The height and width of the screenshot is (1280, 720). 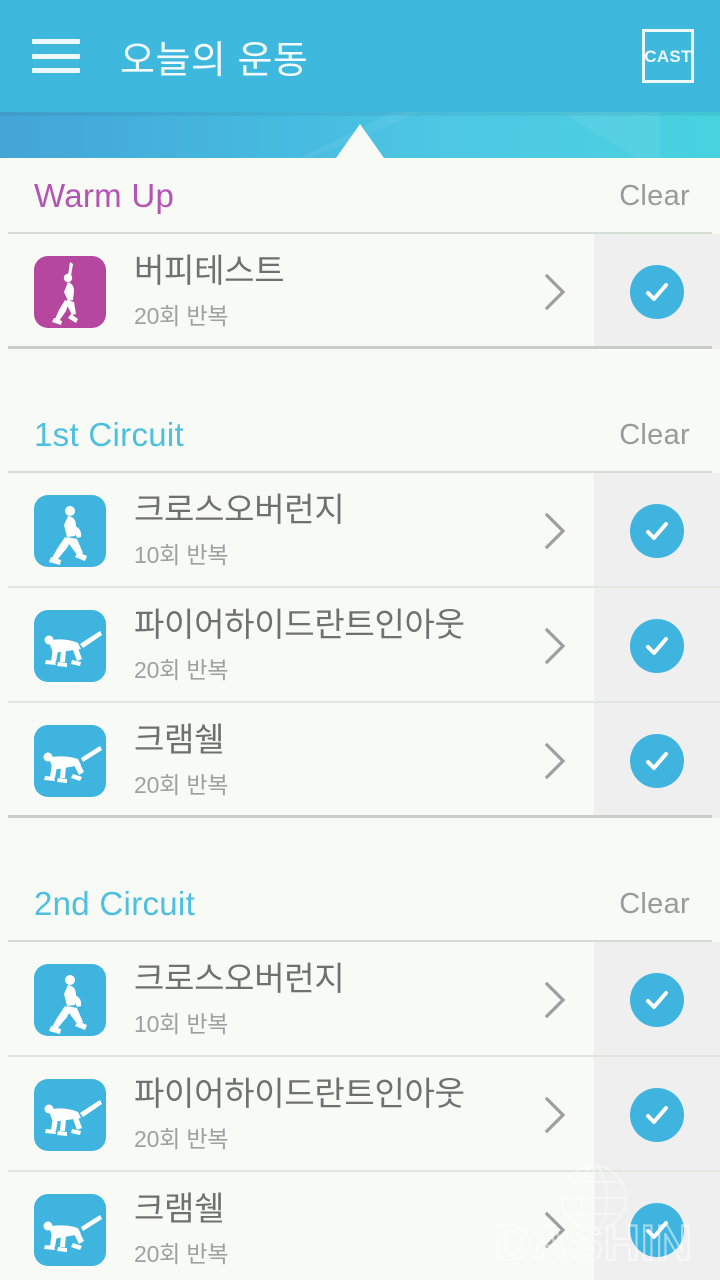 I want to click on section-title: Warm Up, so click(x=104, y=195).